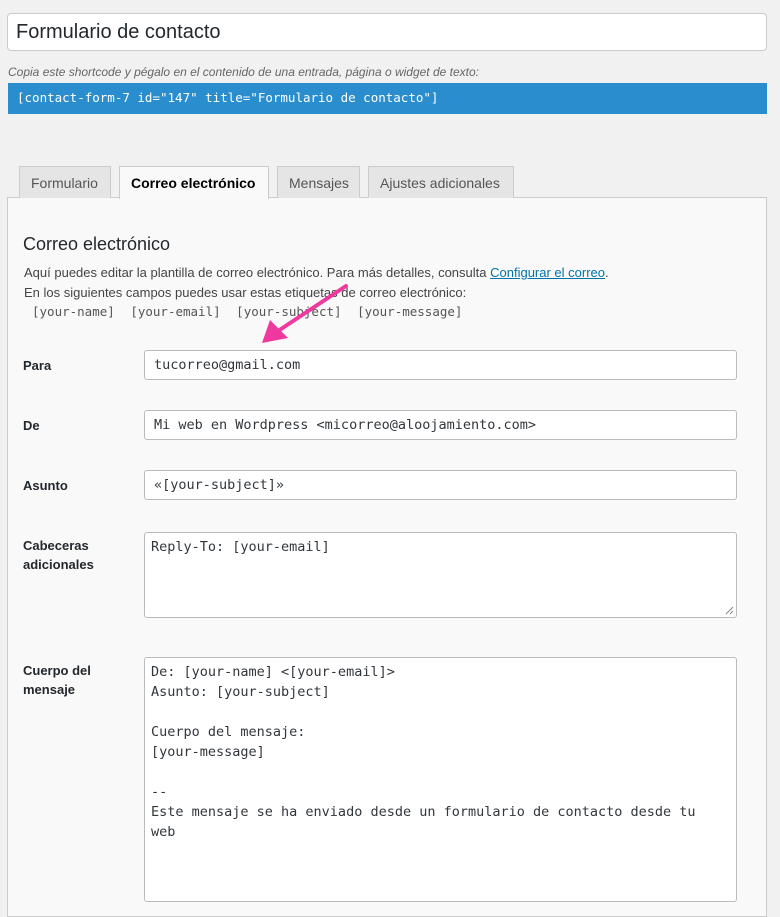  I want to click on mail-tag: [your-email], so click(175, 311).